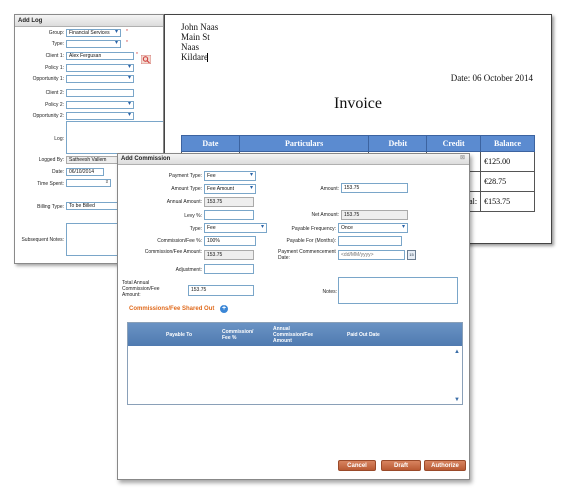 Image resolution: width=562 pixels, height=500 pixels. Describe the element at coordinates (59, 139) in the screenshot. I see `log-label: Log:` at that location.